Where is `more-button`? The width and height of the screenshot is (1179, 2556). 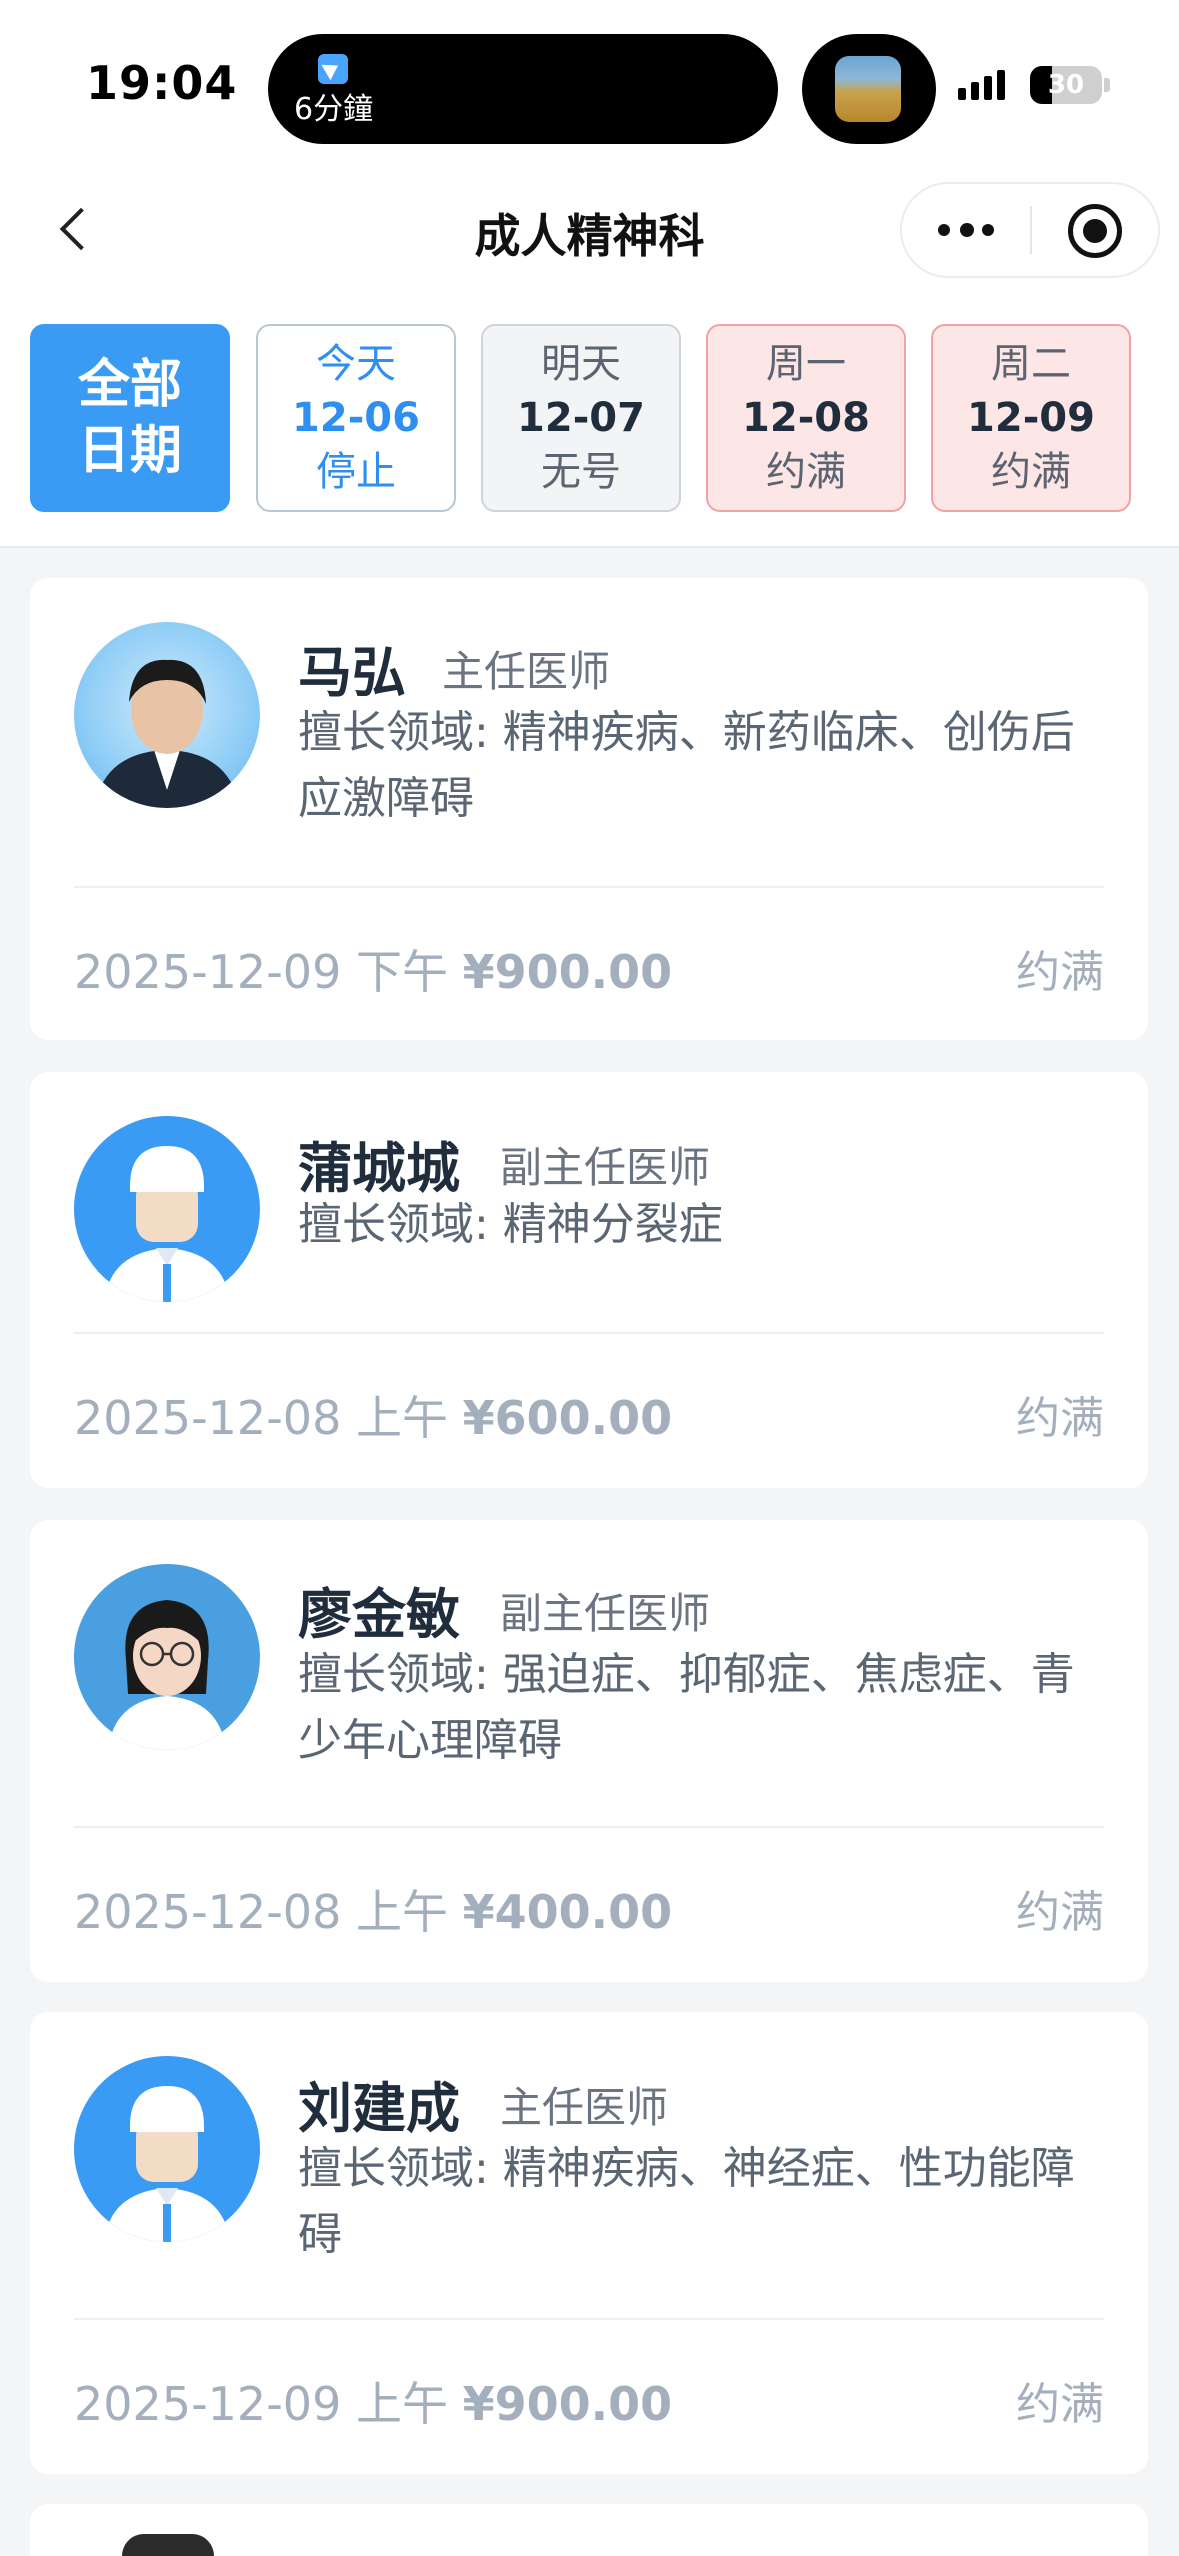
more-button is located at coordinates (966, 230).